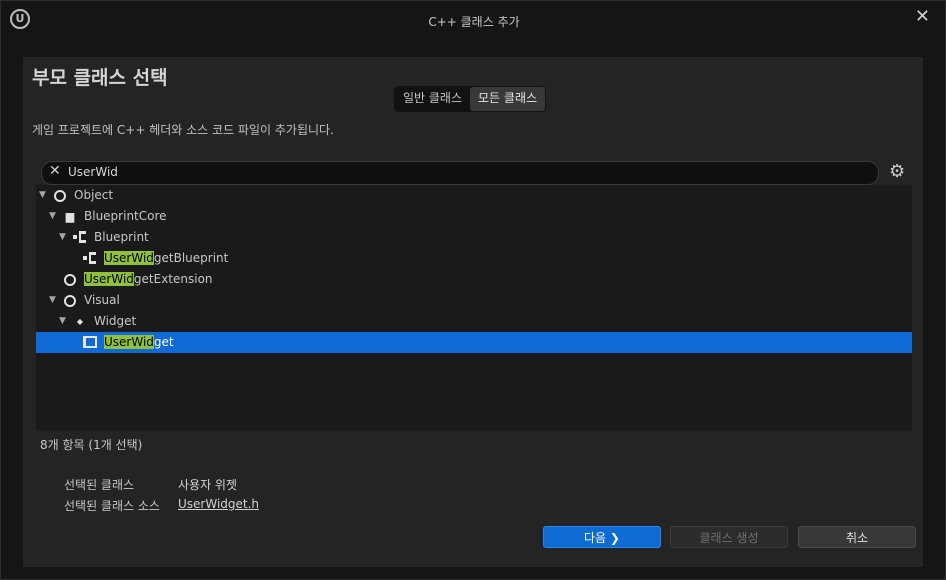  Describe the element at coordinates (474, 258) in the screenshot. I see `tree-row: UserWidgetBlueprint` at that location.